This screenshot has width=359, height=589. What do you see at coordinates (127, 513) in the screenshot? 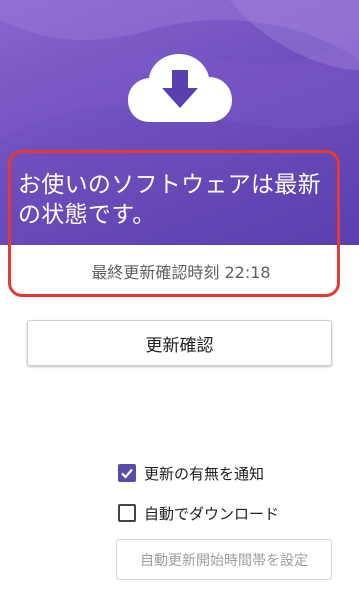
I see `auto-download-checkbox` at bounding box center [127, 513].